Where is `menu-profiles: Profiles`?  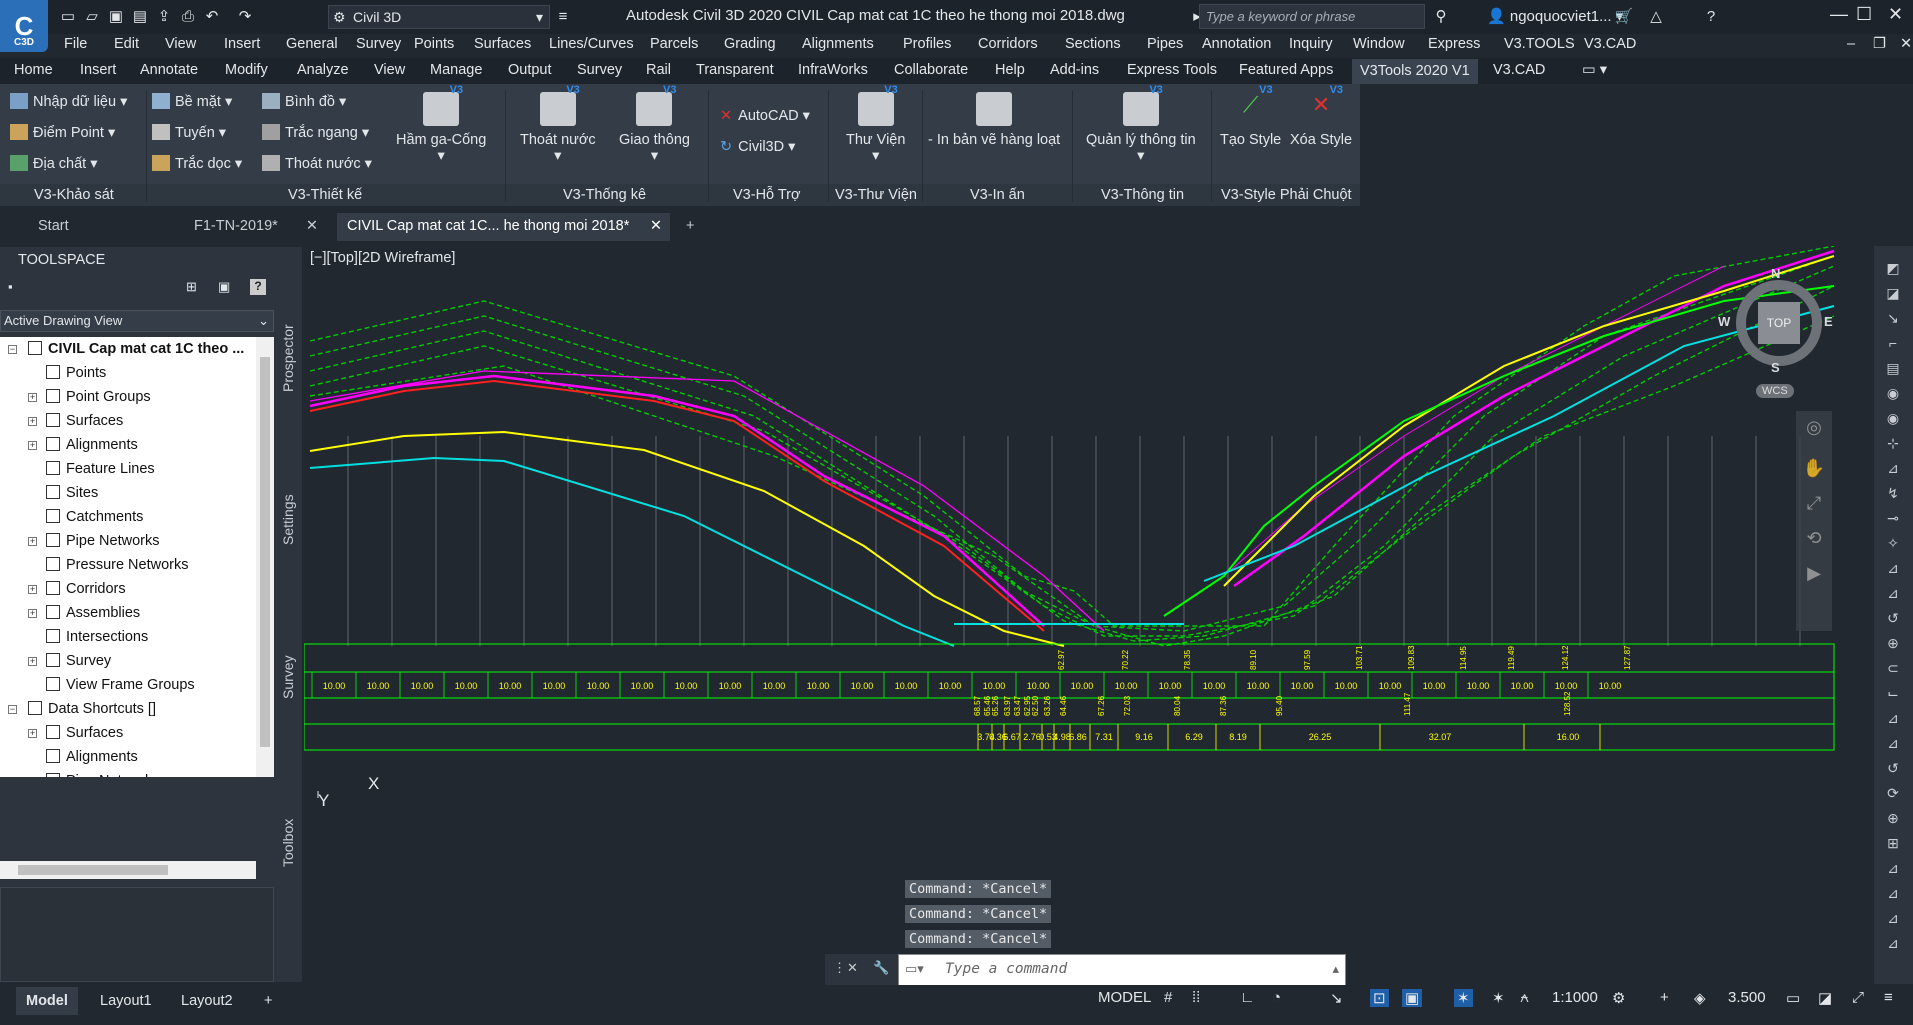
menu-profiles: Profiles is located at coordinates (927, 44).